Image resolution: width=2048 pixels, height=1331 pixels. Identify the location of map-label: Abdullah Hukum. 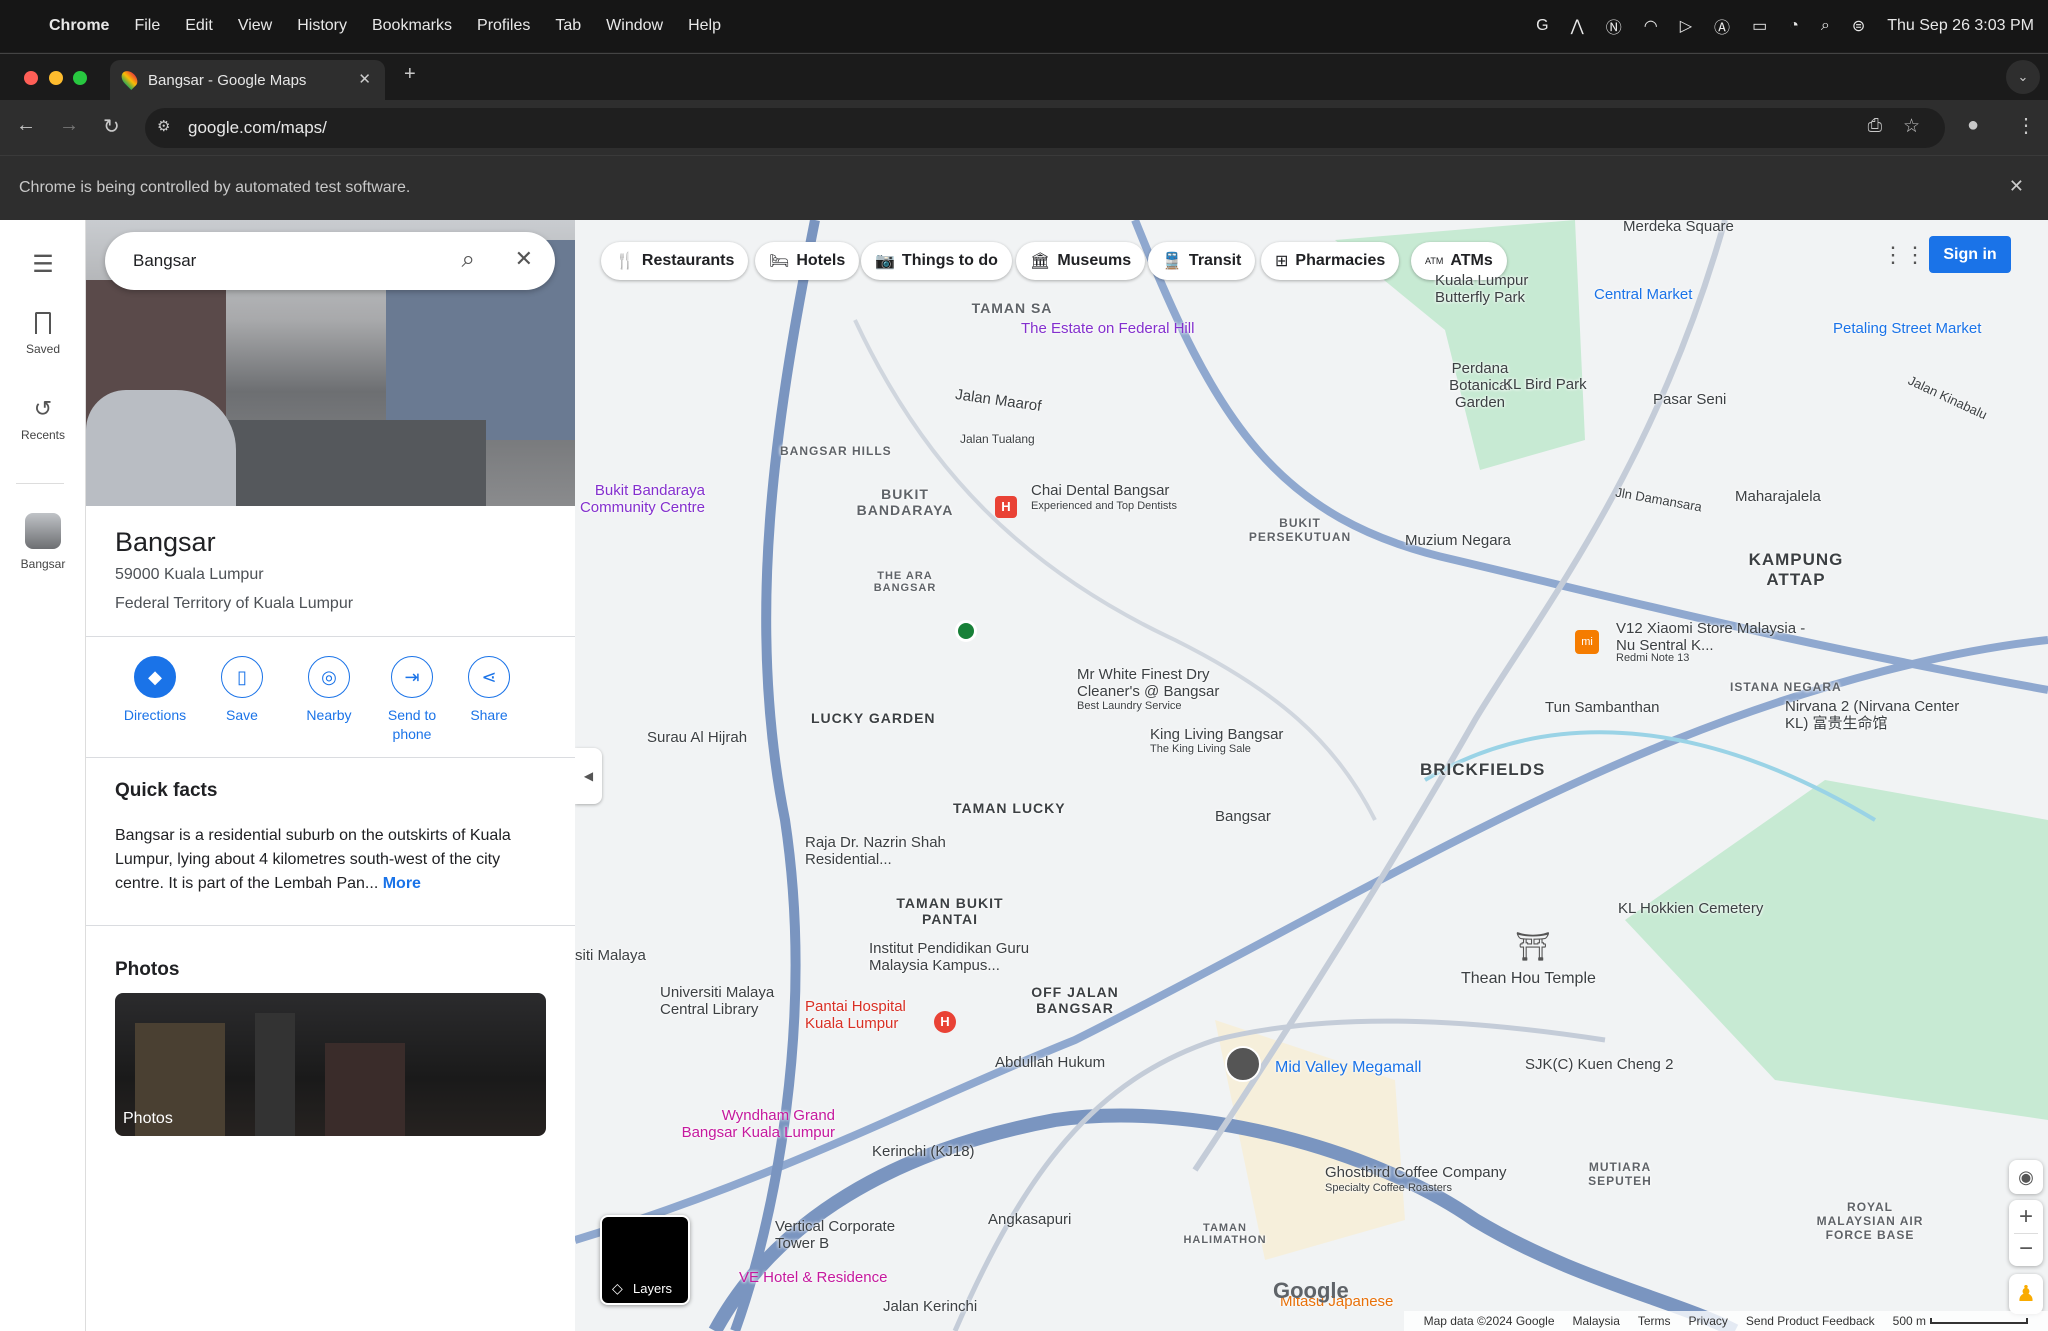
(1050, 1062).